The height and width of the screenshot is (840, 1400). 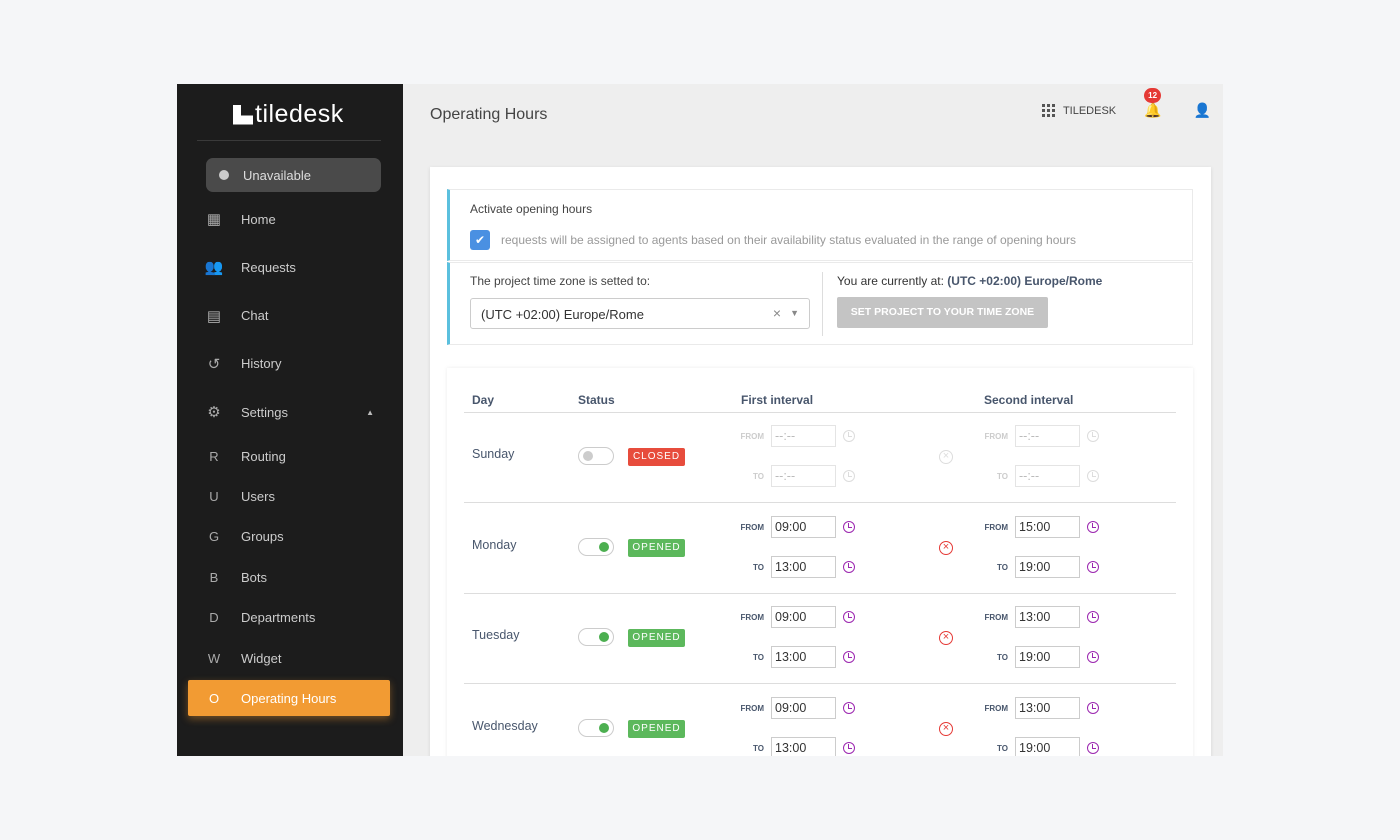 What do you see at coordinates (289, 267) in the screenshot?
I see `sidebar-item-requests: 👥 Requests` at bounding box center [289, 267].